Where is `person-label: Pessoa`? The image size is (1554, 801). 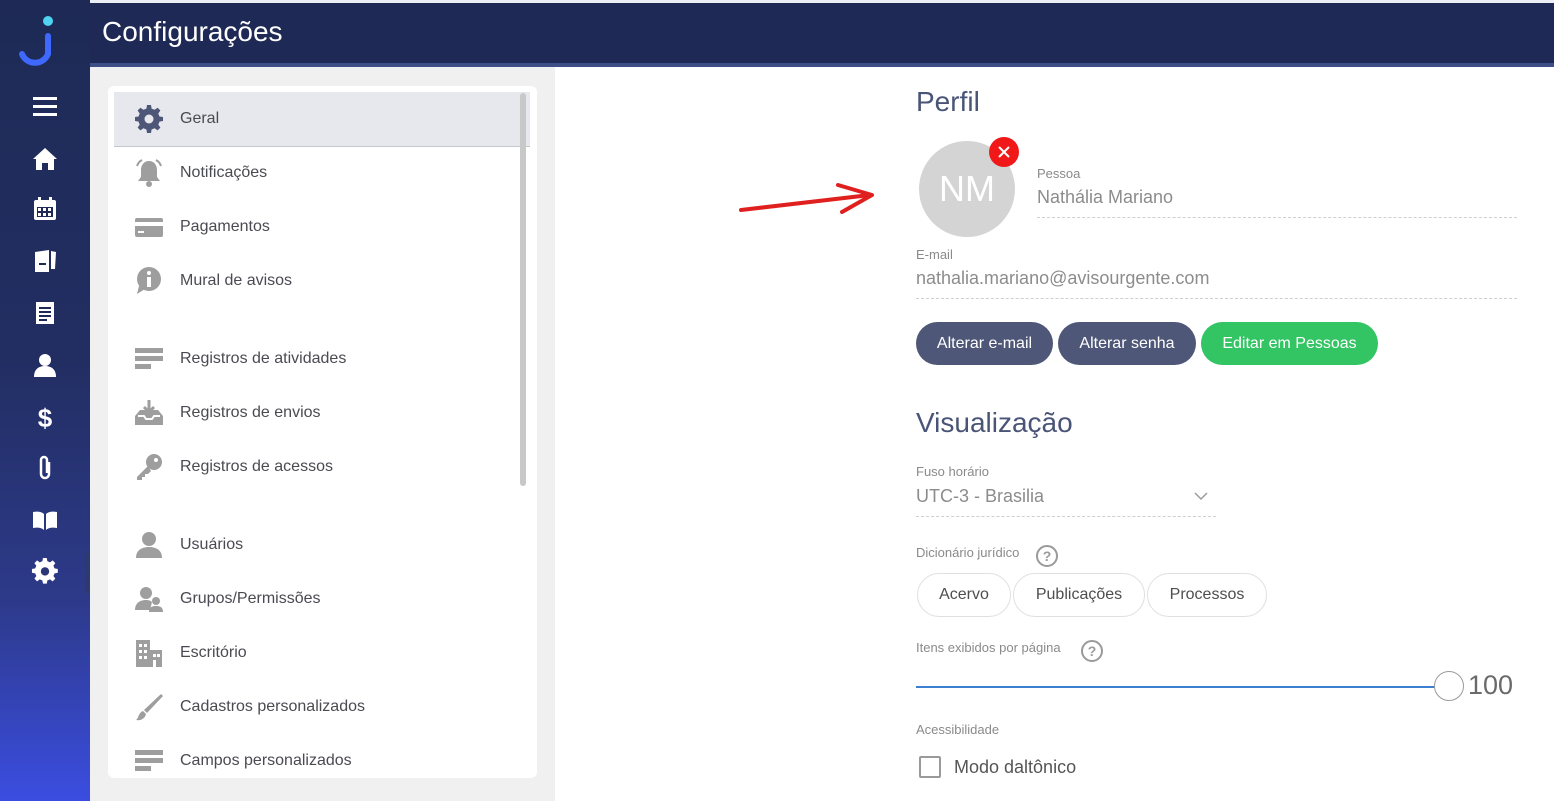 person-label: Pessoa is located at coordinates (1059, 173).